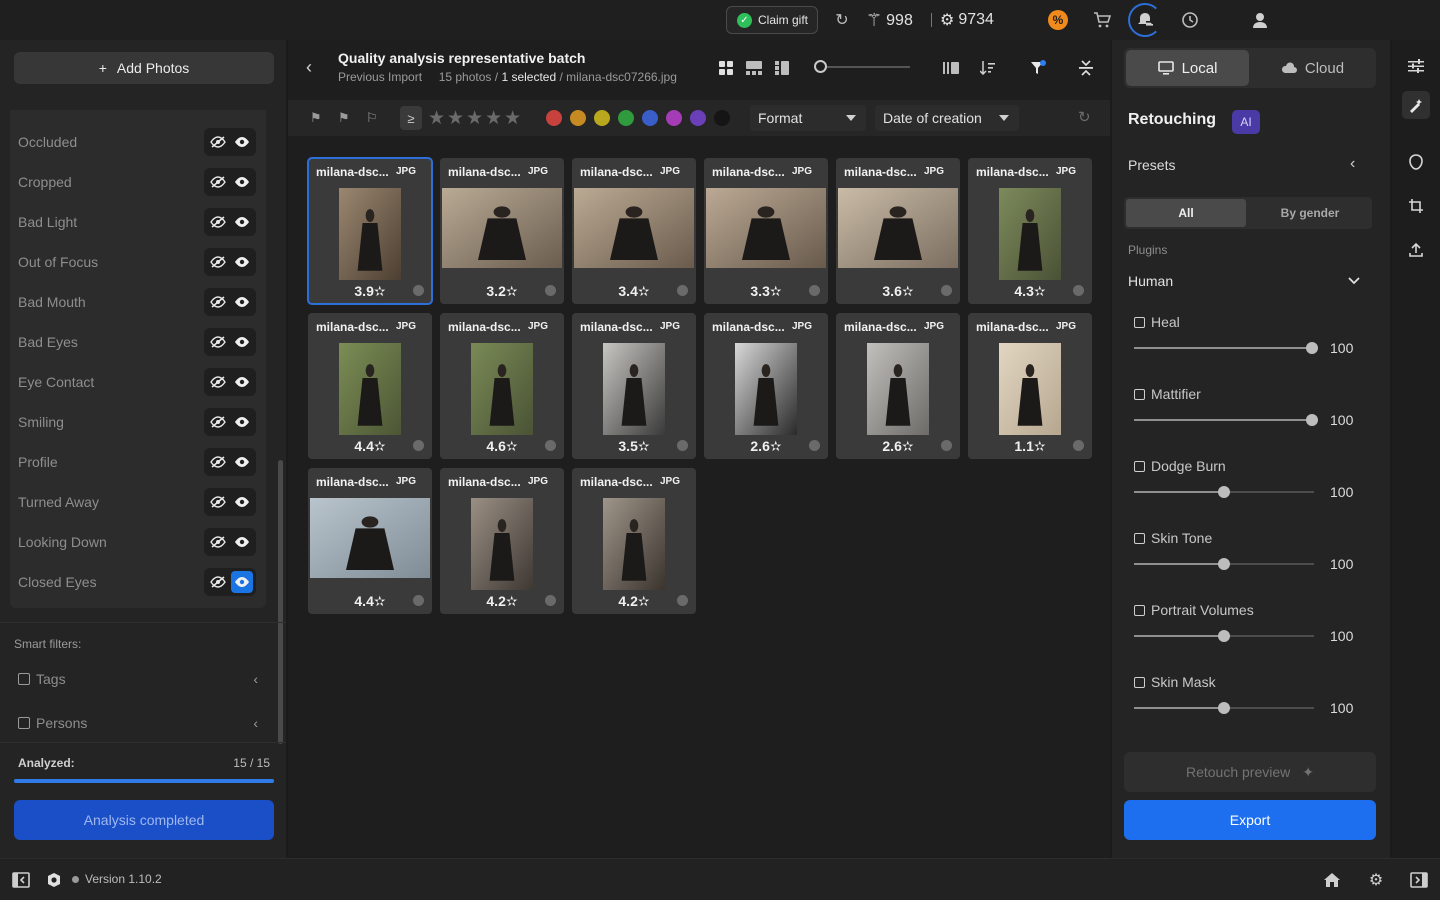 The image size is (1440, 900). Describe the element at coordinates (144, 820) in the screenshot. I see `analysis-completed-button: Analysis completed` at that location.